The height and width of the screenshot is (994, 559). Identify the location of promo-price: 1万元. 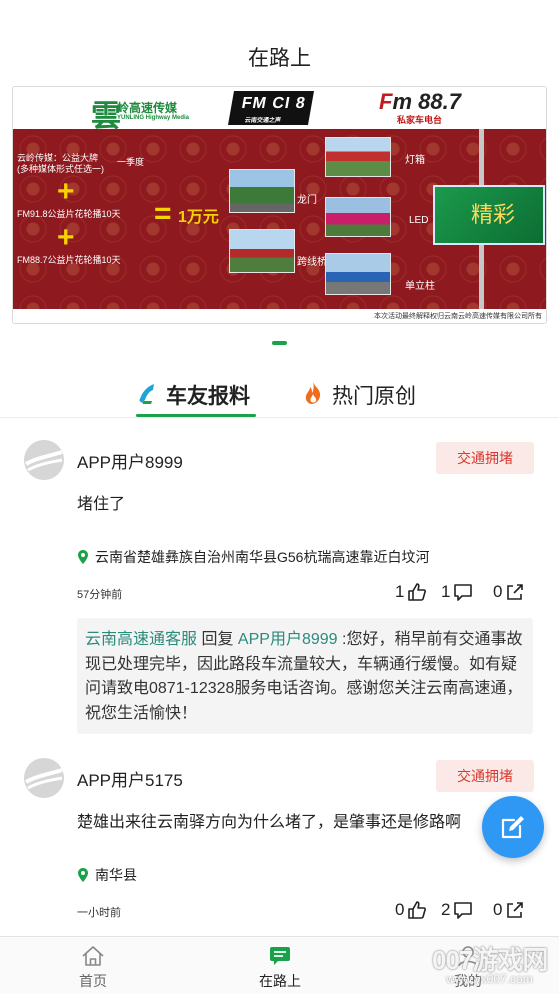
(198, 217).